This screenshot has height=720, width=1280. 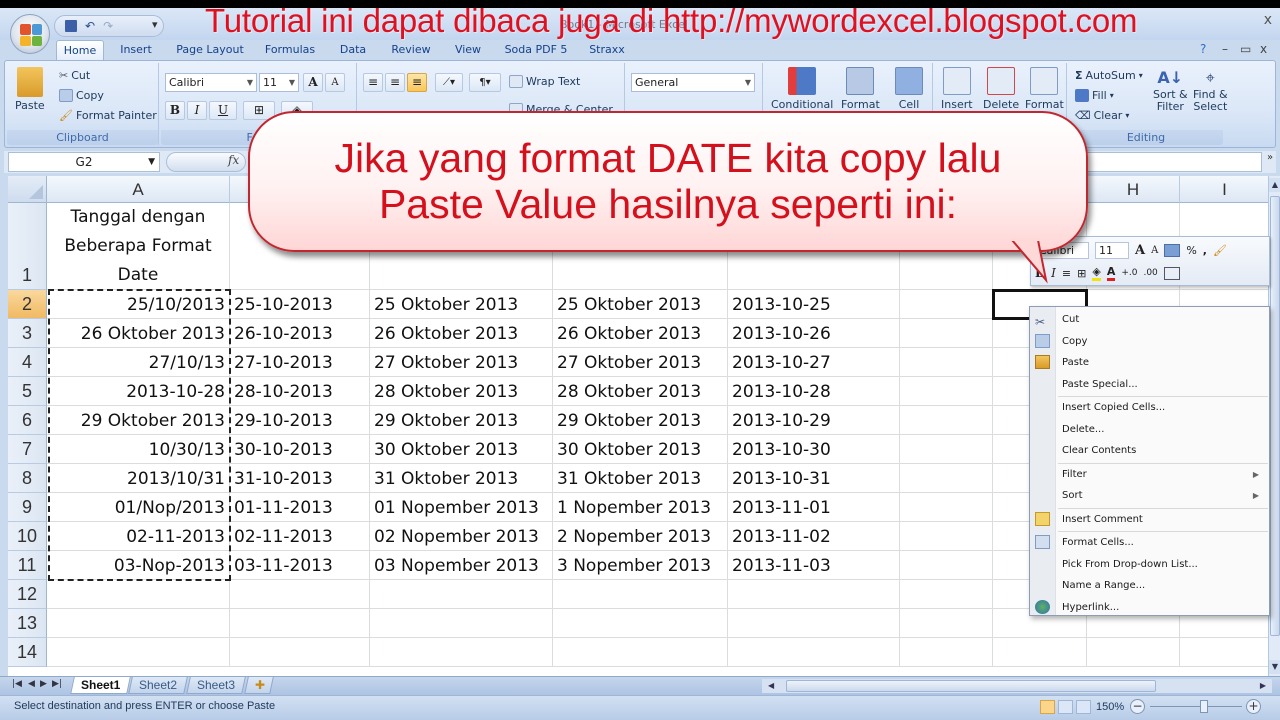 What do you see at coordinates (211, 82) in the screenshot?
I see `font-name-select: Calibri ▼` at bounding box center [211, 82].